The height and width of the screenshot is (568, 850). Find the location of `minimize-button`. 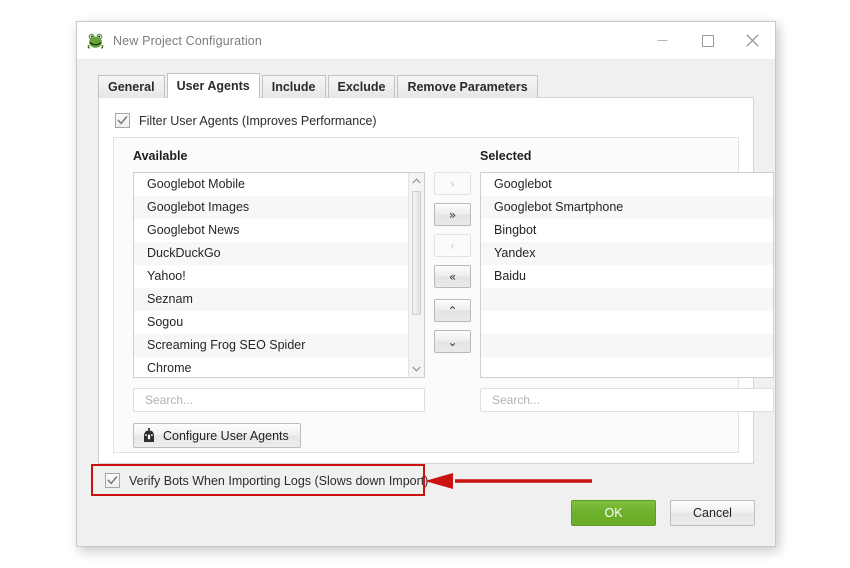

minimize-button is located at coordinates (662, 40).